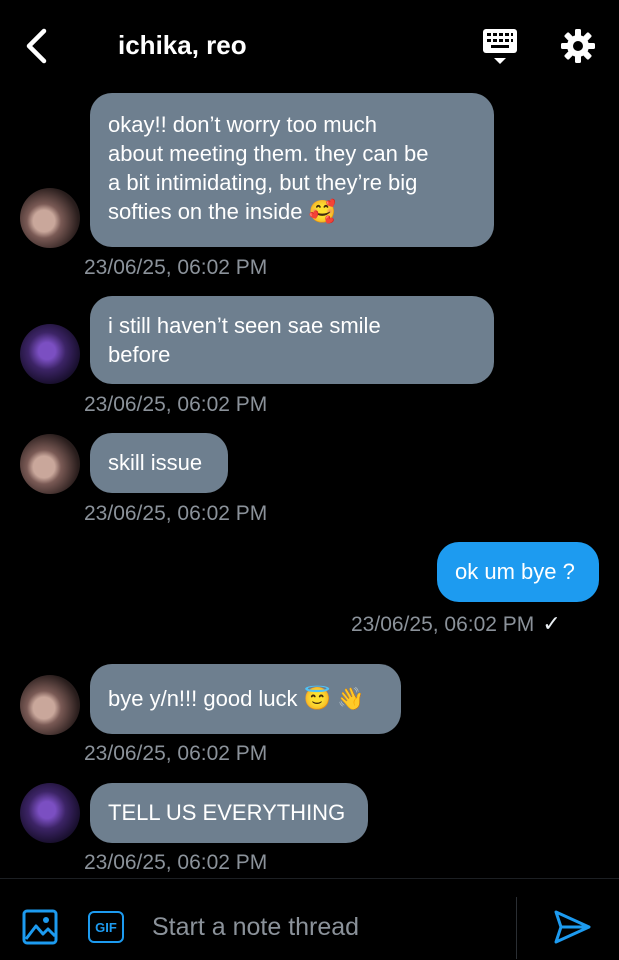  What do you see at coordinates (518, 572) in the screenshot?
I see `message-bubble-outgoing: ok um bye ?` at bounding box center [518, 572].